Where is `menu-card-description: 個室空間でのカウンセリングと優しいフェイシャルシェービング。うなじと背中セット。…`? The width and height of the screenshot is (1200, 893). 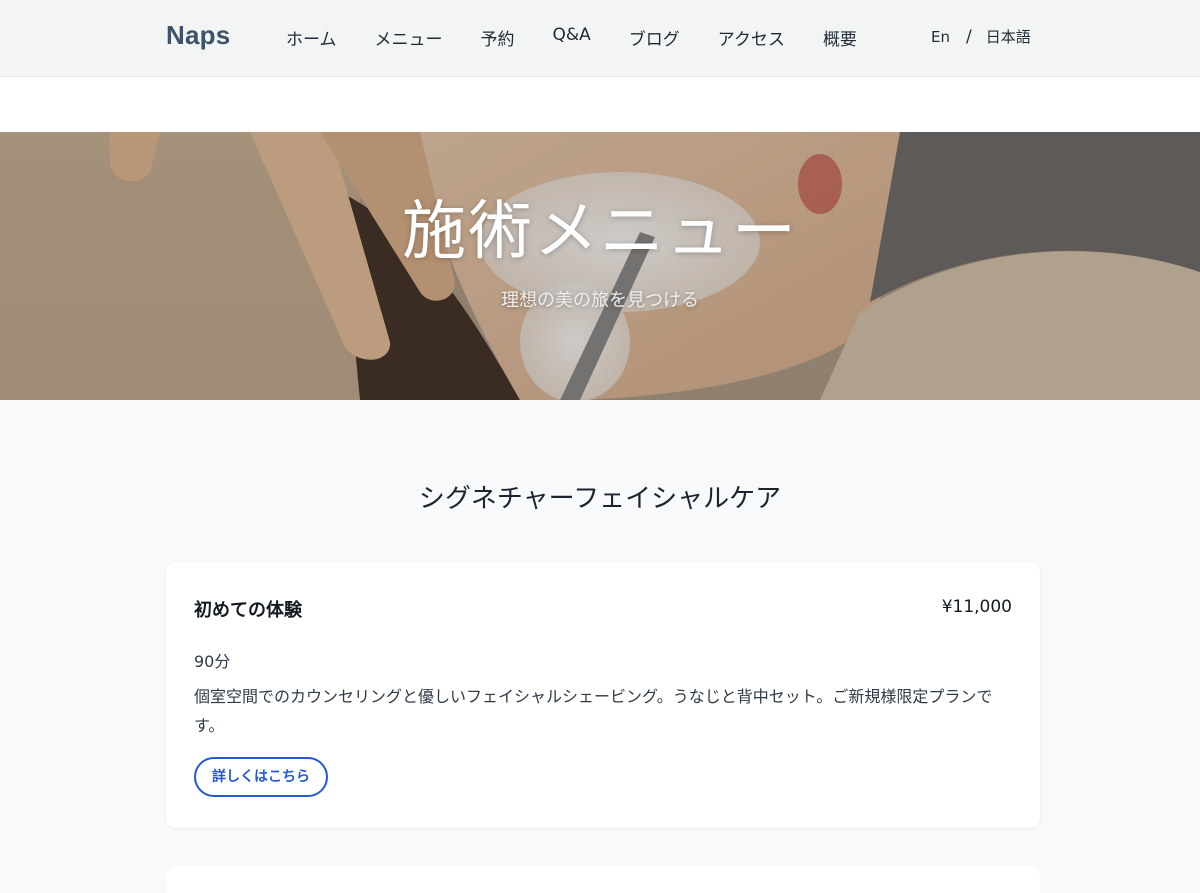
menu-card-description: 個室空間でのカウンセリングと優しいフェイシャルシェービング。うなじと背中セット。… is located at coordinates (593, 711).